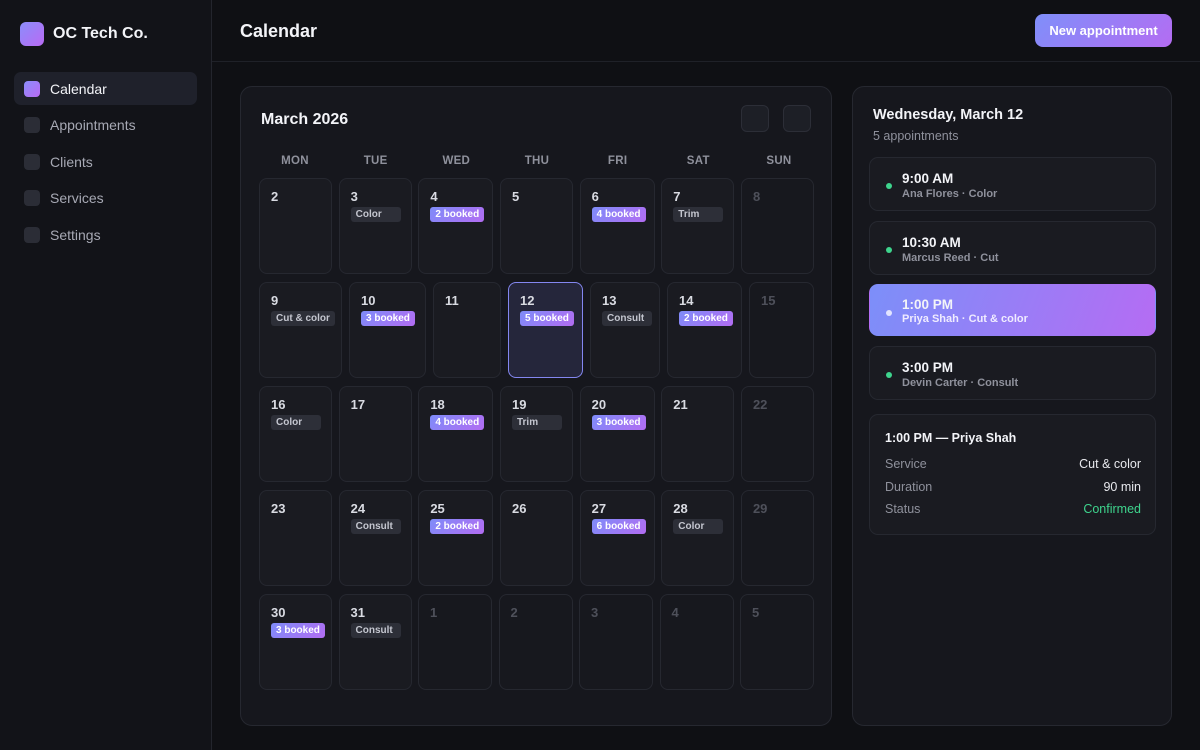 The image size is (1200, 750). What do you see at coordinates (519, 508) in the screenshot?
I see `day-number: 26` at bounding box center [519, 508].